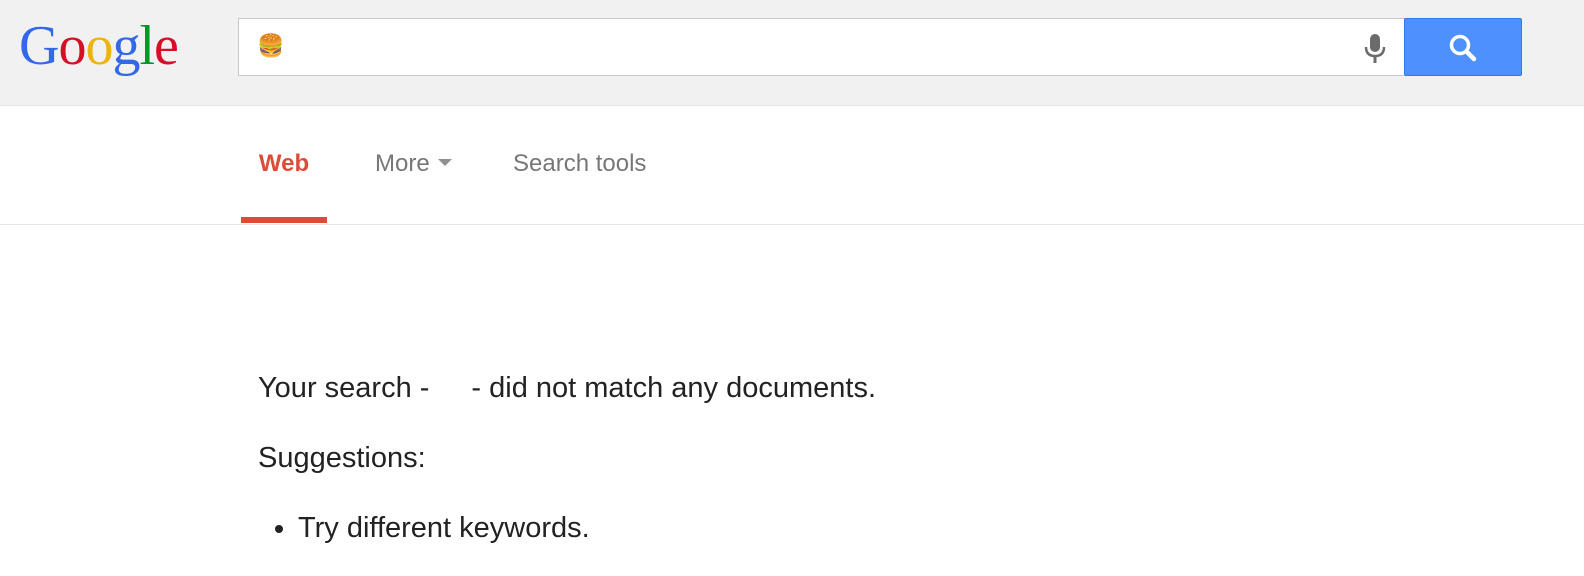 The width and height of the screenshot is (1584, 576). Describe the element at coordinates (1375, 48) in the screenshot. I see `microphone-icon` at that location.